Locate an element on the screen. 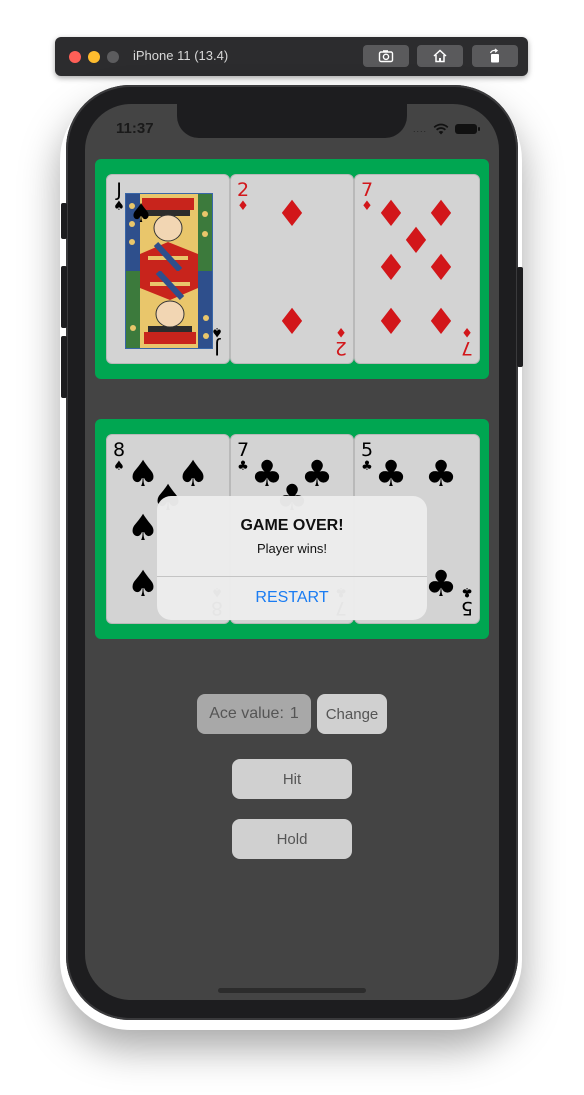  rotate-icon is located at coordinates (494, 55).